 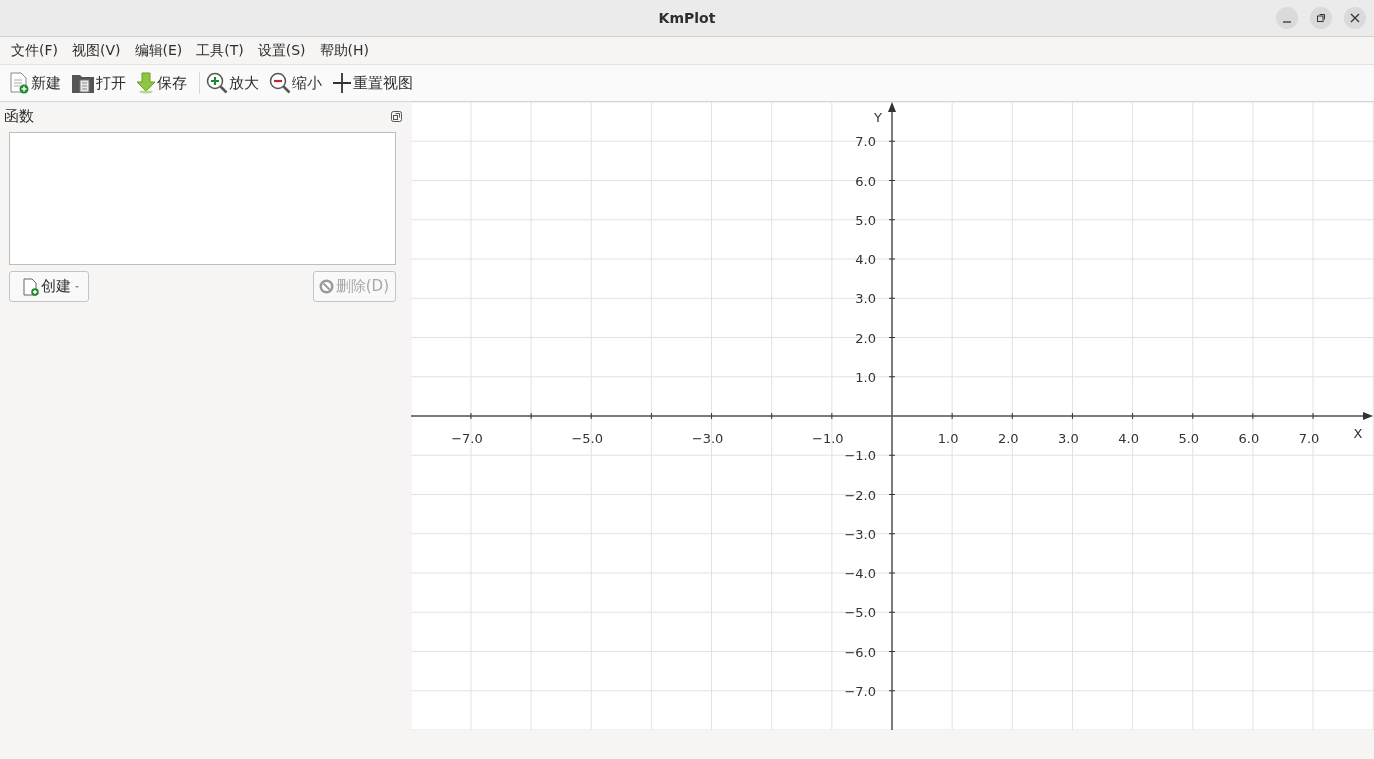 I want to click on toolbar-button: 保存, so click(x=164, y=83).